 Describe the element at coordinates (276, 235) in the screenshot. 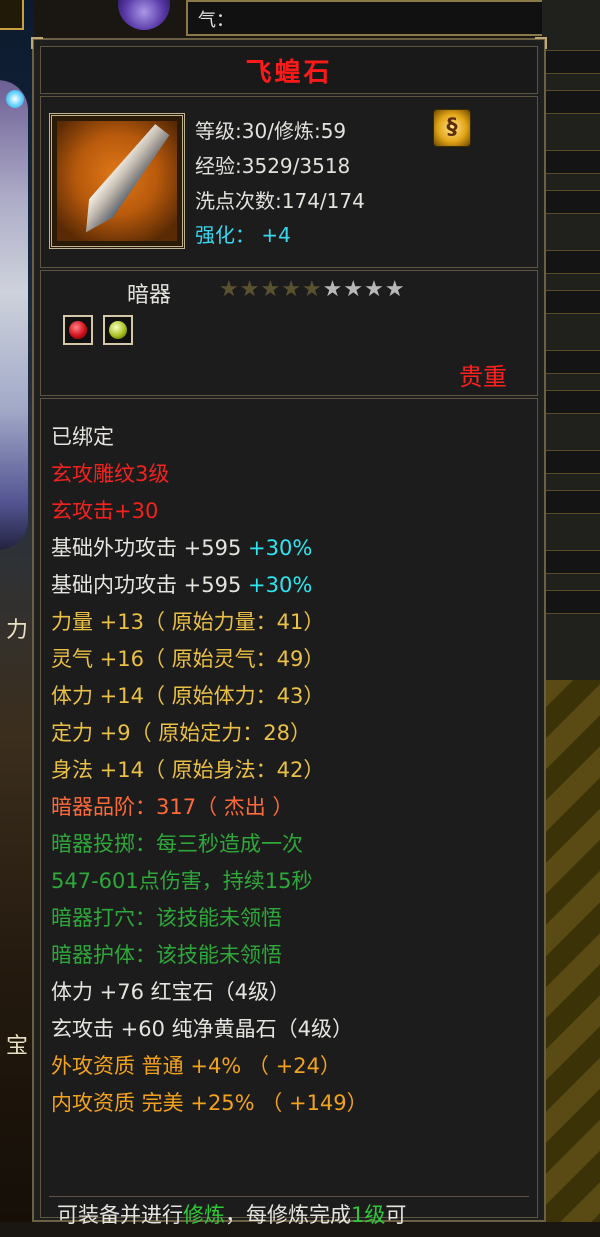

I see `enhance-value: +4` at that location.